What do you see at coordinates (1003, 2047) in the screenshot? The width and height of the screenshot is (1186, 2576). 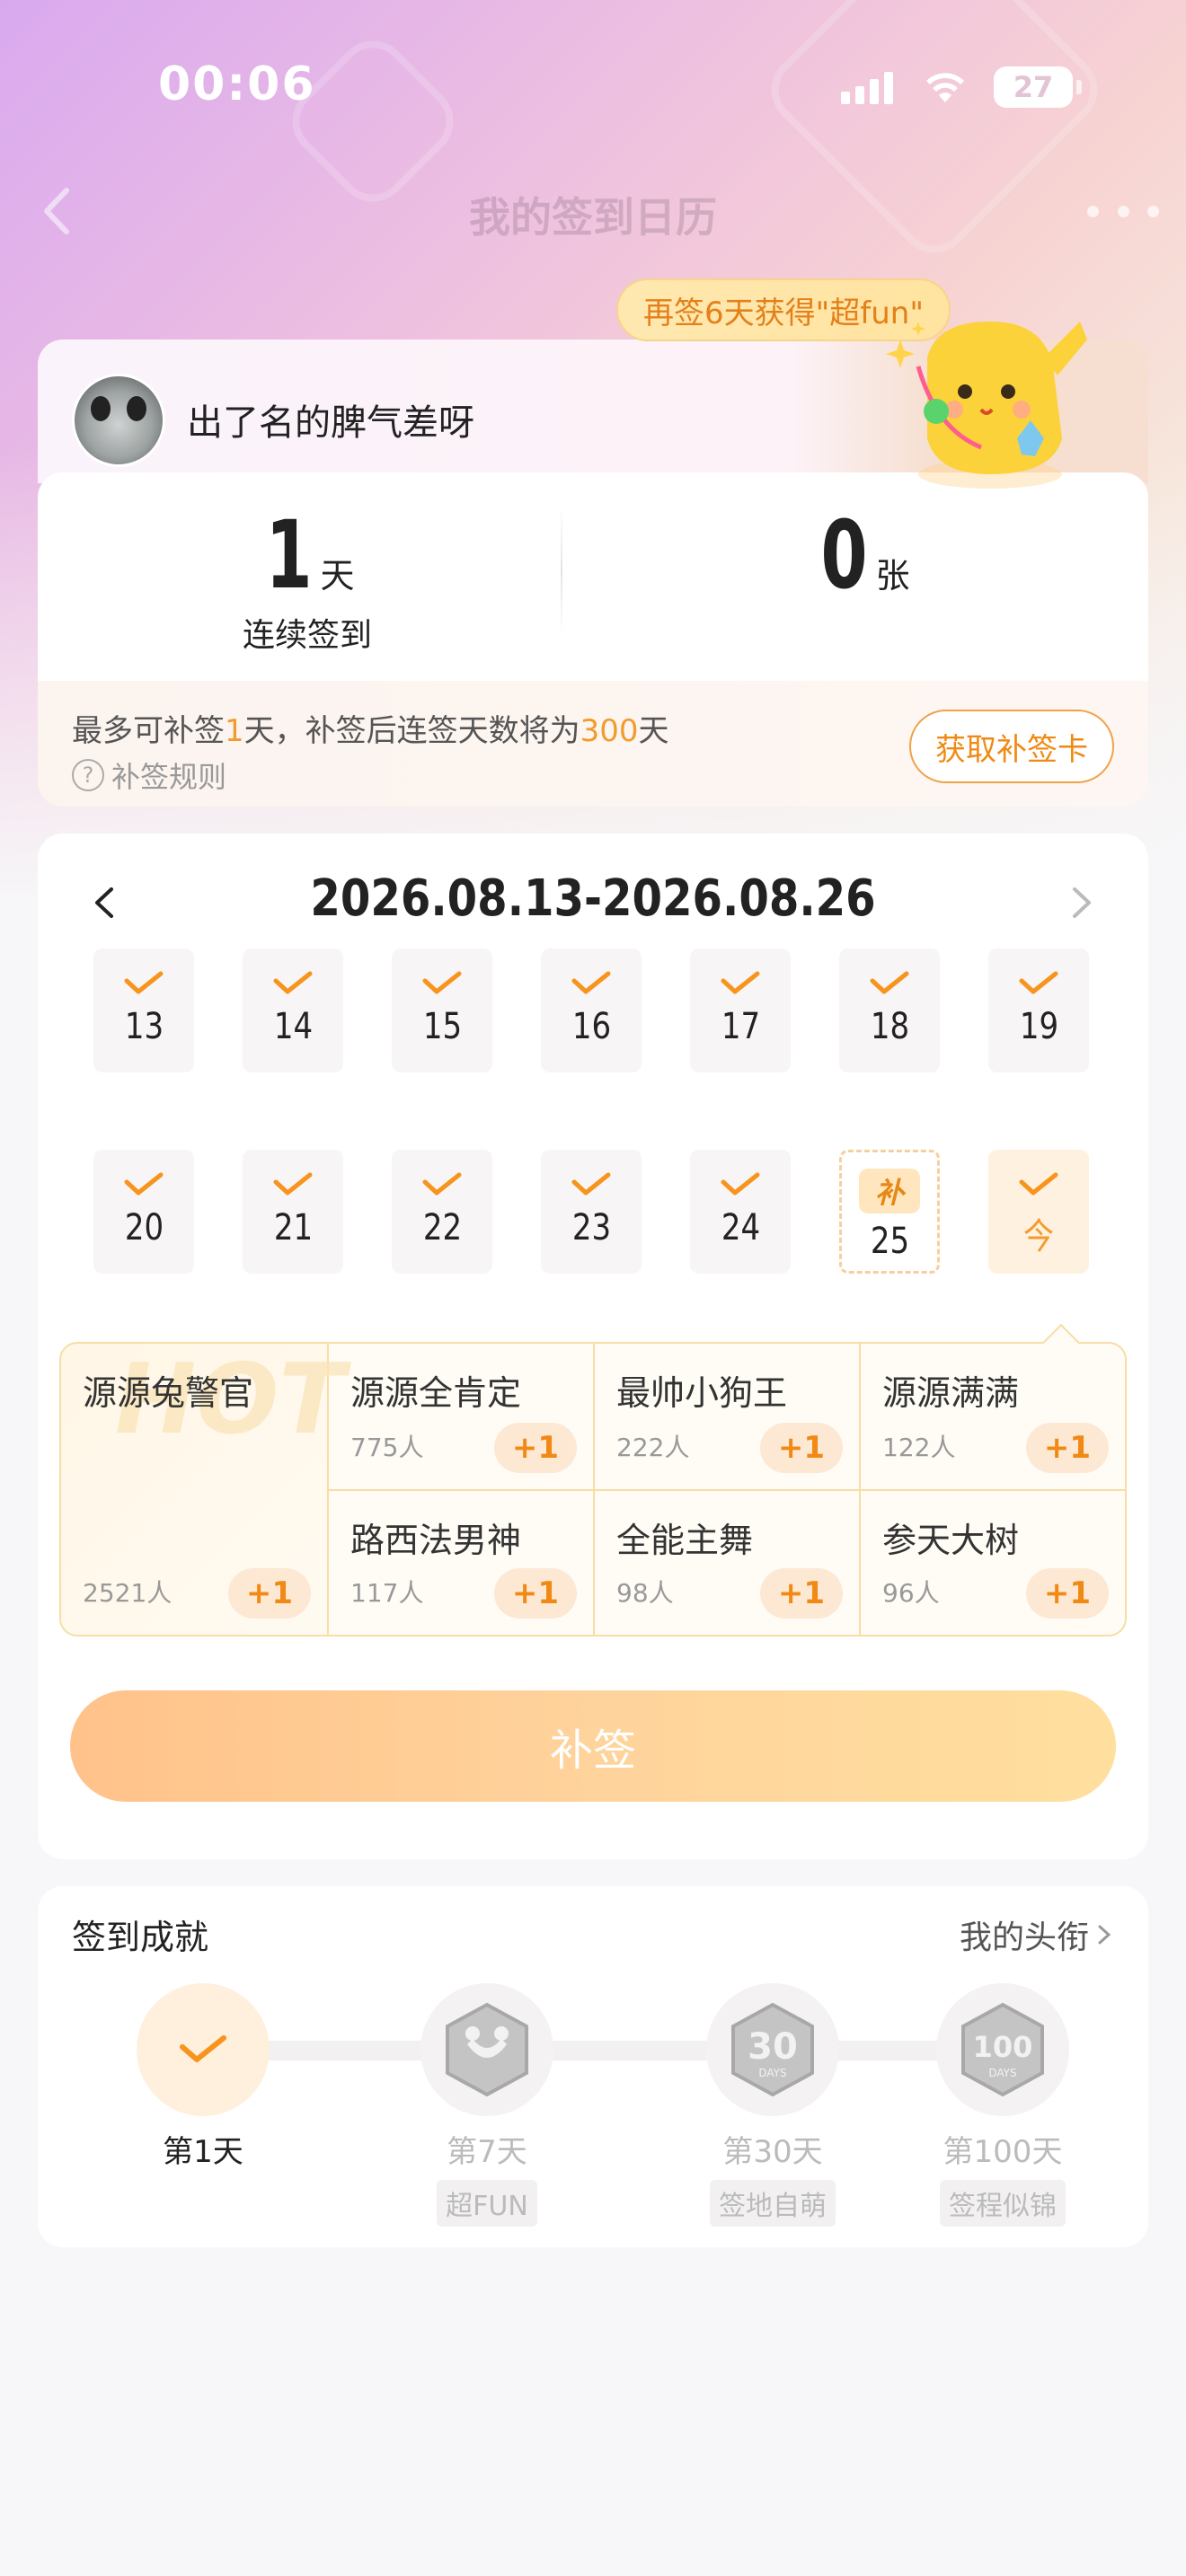 I see `svg-text: 100` at bounding box center [1003, 2047].